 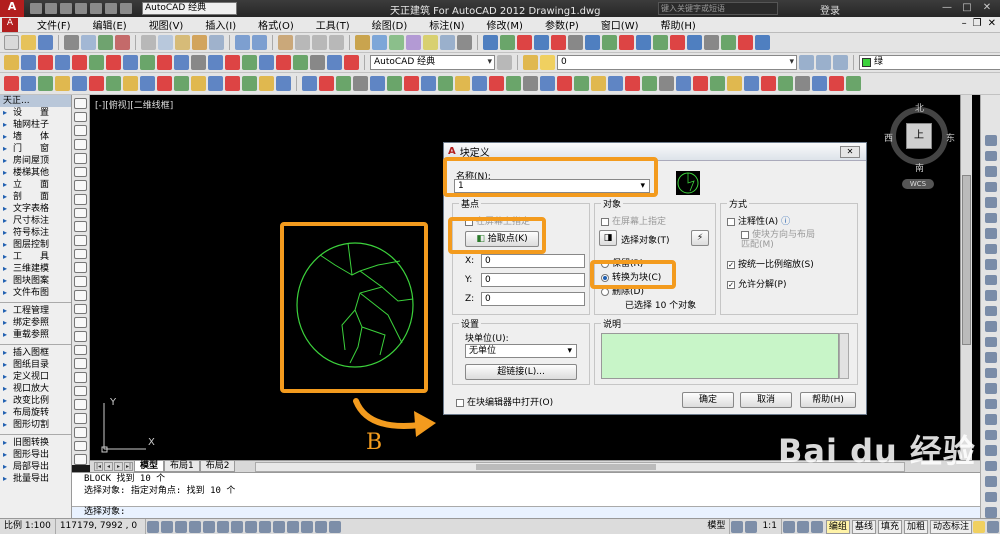 What do you see at coordinates (278, 526) in the screenshot?
I see `dyn-icon` at bounding box center [278, 526].